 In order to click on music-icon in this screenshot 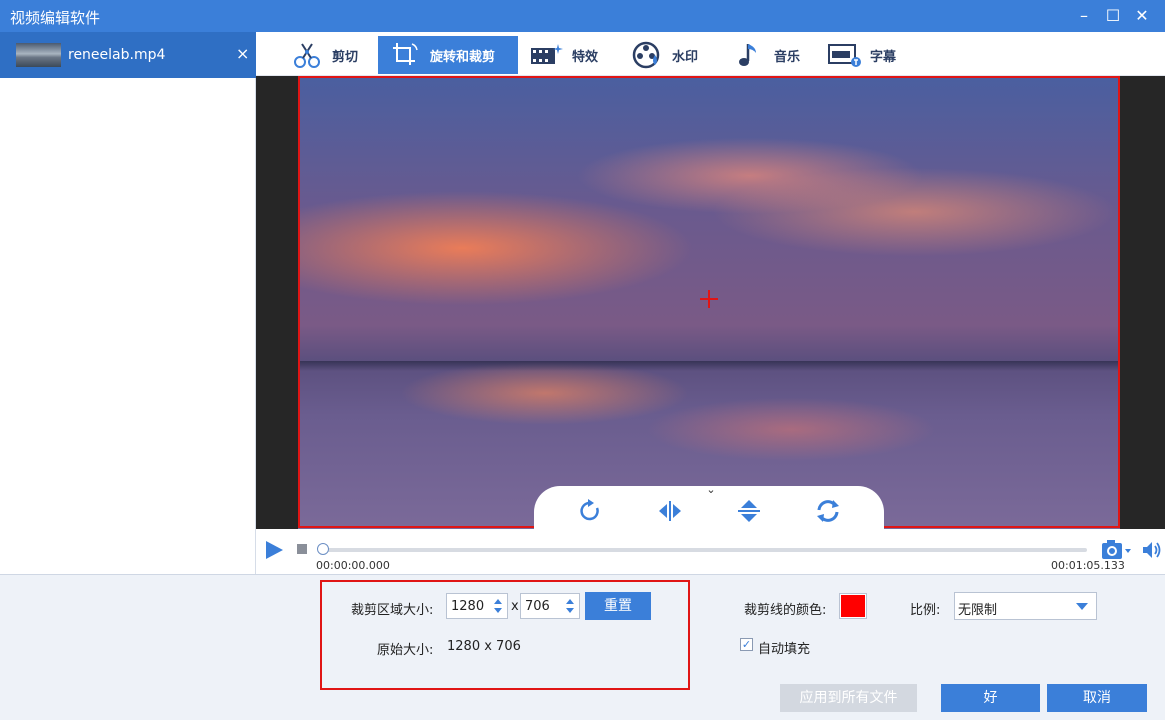, I will do `click(749, 55)`.